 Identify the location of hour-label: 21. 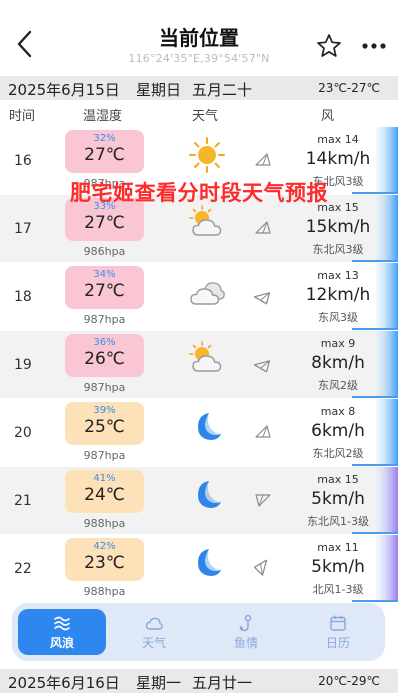
(23, 501).